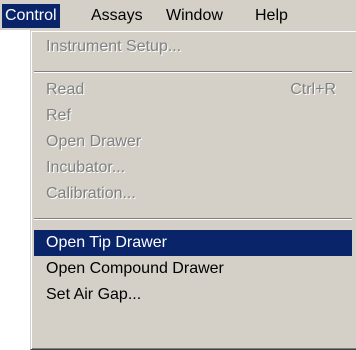  Describe the element at coordinates (193, 243) in the screenshot. I see `menu-item-open-tip-drawer: Open Tip Drawer` at that location.